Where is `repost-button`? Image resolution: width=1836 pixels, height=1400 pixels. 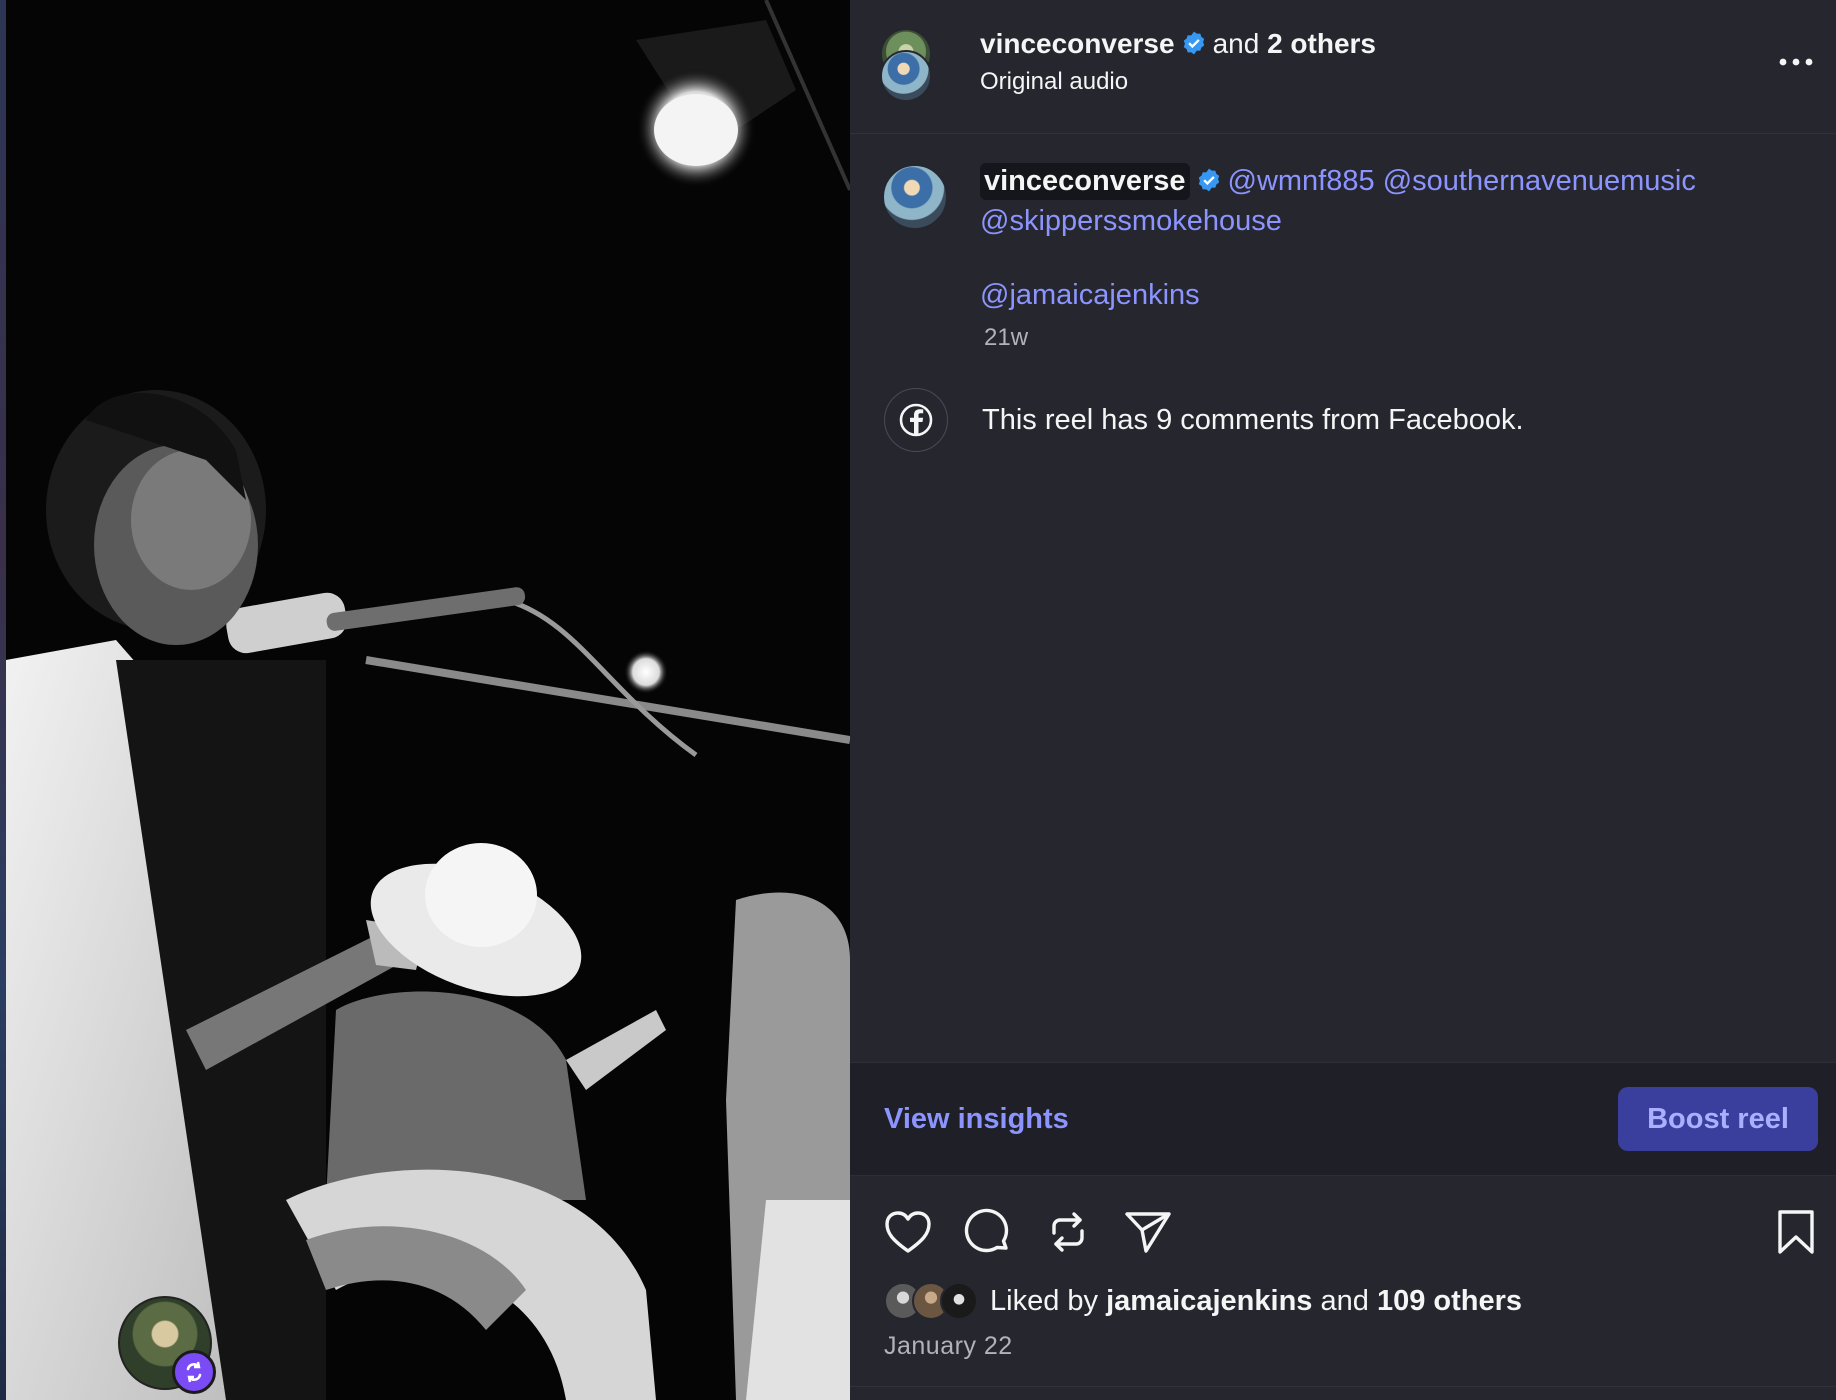
repost-button is located at coordinates (1068, 1232).